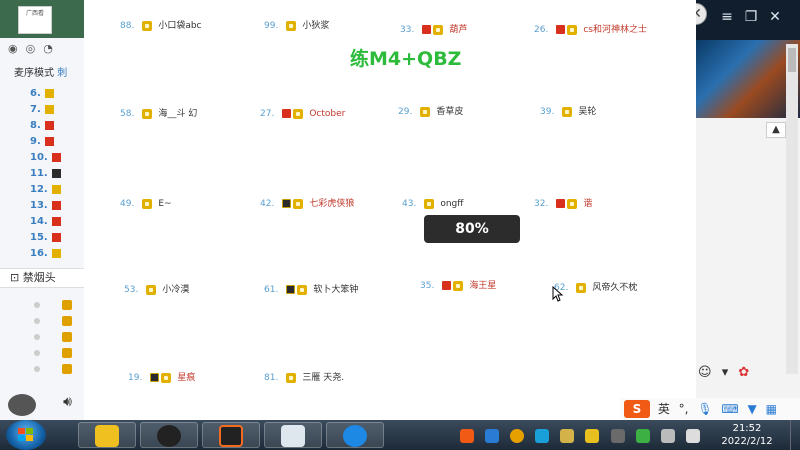 This screenshot has height=450, width=800. I want to click on ban-section-header: ⊡ 禁烟头, so click(42, 278).